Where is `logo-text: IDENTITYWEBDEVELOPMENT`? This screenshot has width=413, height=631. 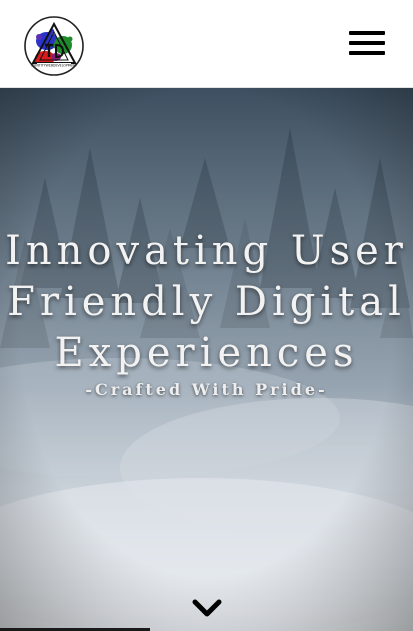
logo-text: IDENTITYWEBDEVELOPMENT is located at coordinates (54, 66).